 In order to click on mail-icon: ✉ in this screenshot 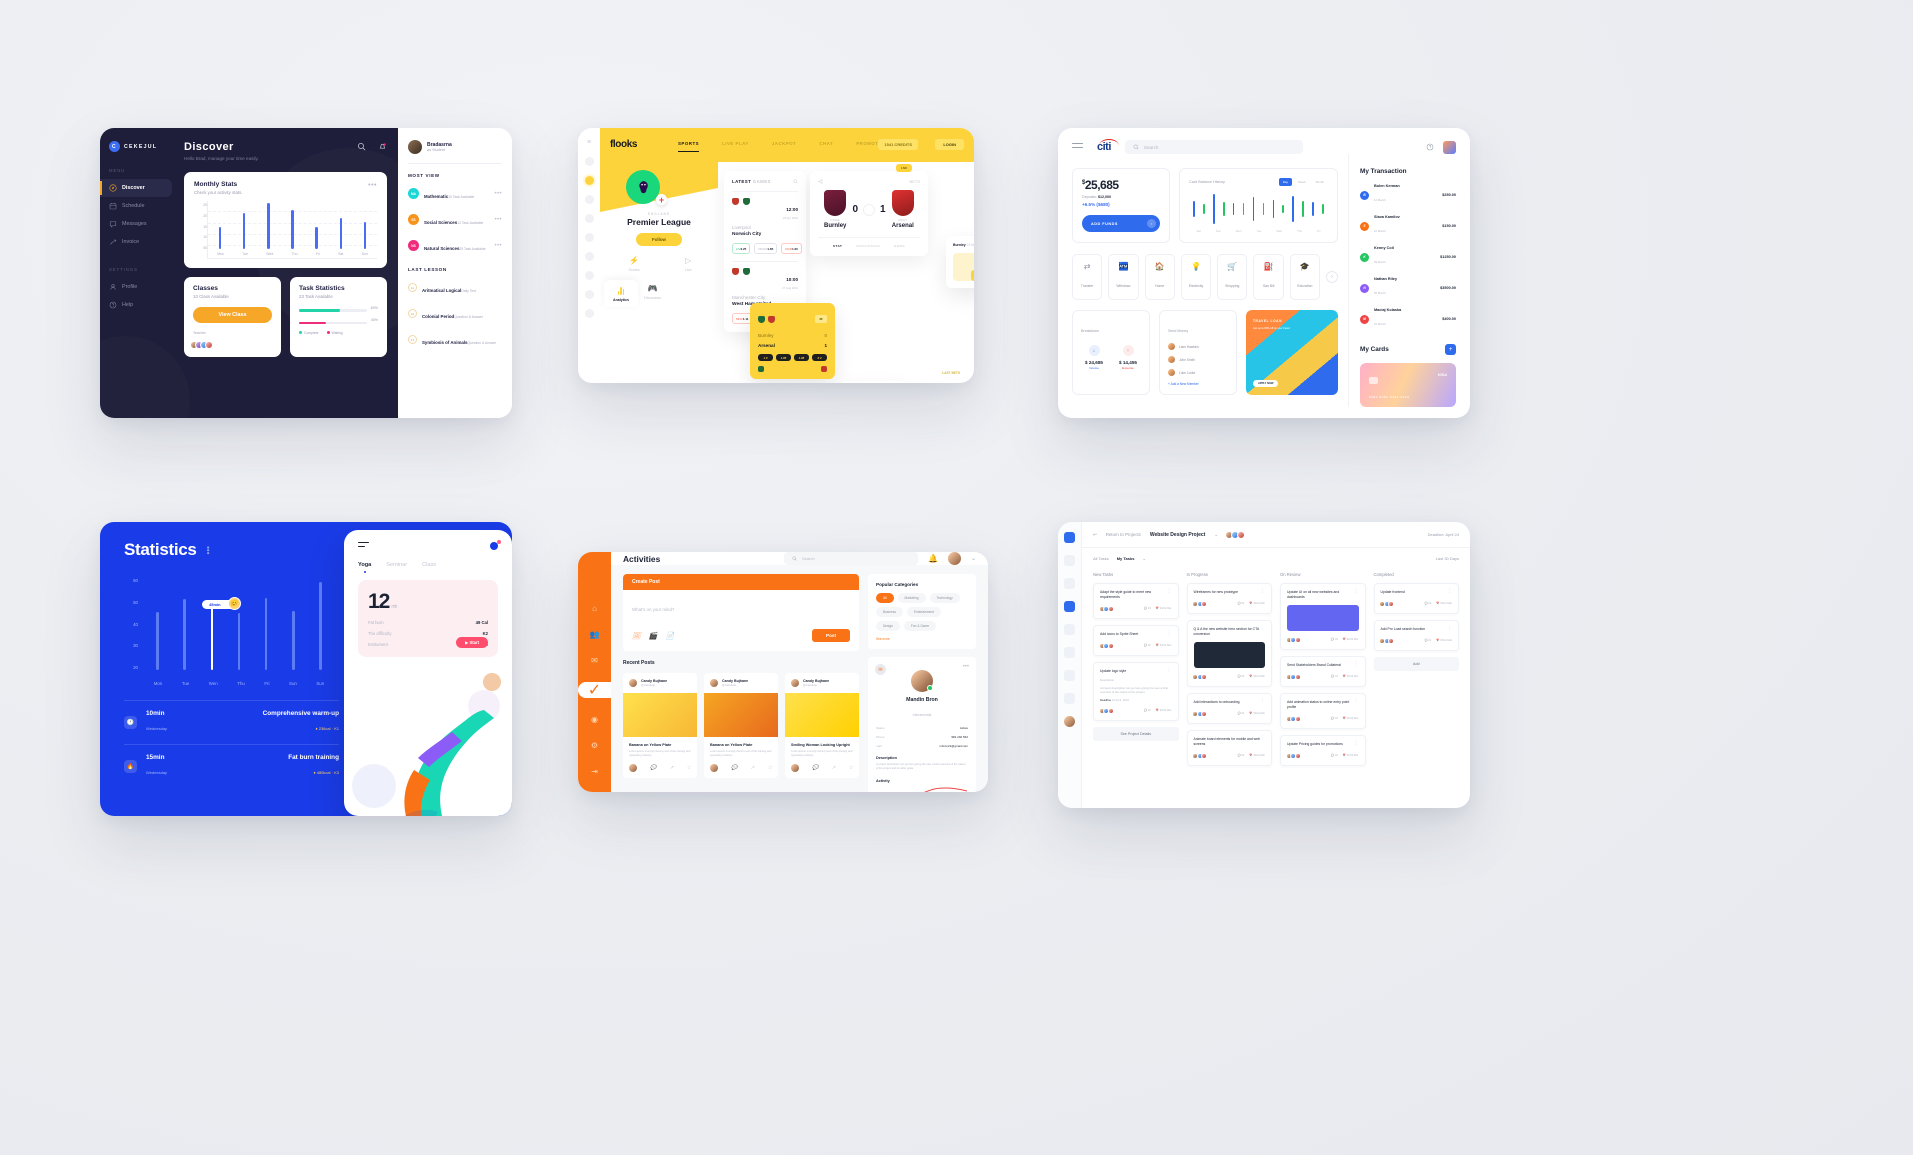, I will do `click(594, 660)`.